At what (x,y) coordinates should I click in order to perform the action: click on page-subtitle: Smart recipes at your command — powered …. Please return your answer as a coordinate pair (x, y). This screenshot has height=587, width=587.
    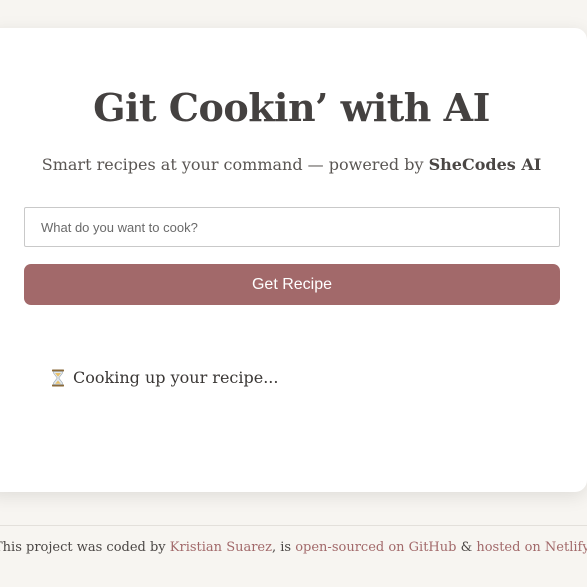
    Looking at the image, I should click on (291, 164).